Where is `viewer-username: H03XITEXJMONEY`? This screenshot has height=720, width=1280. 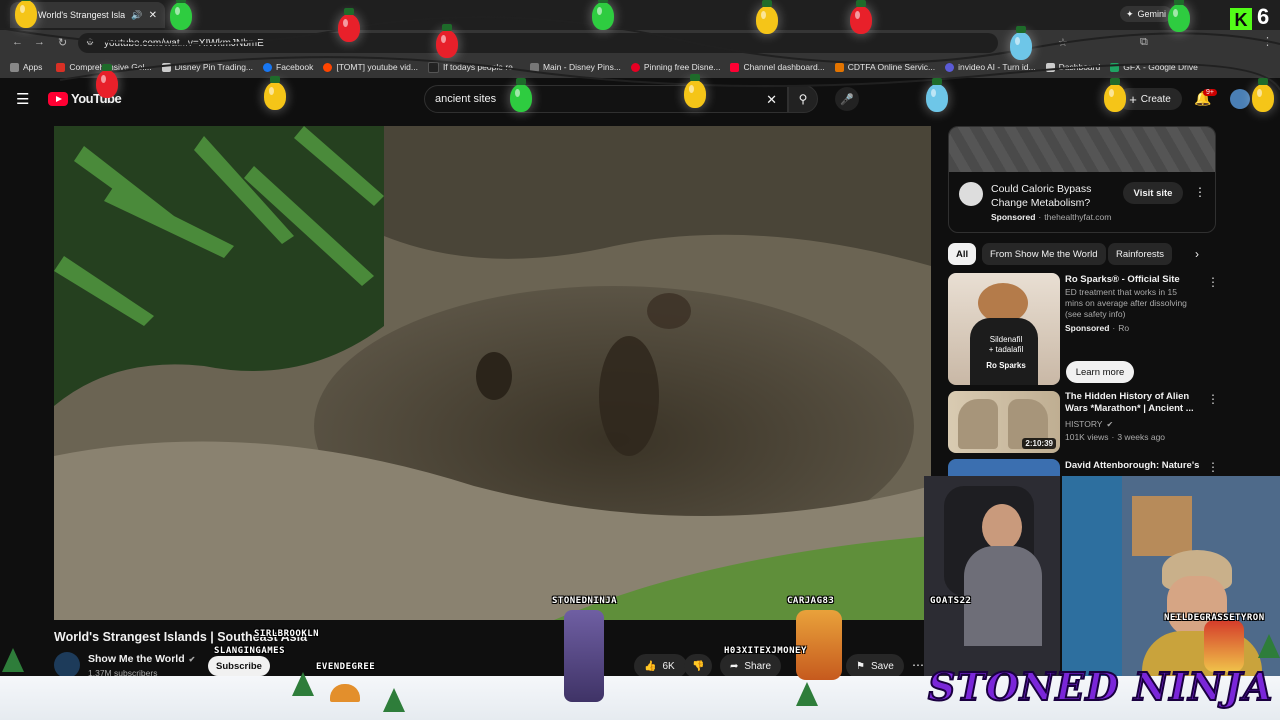 viewer-username: H03XITEXJMONEY is located at coordinates (765, 651).